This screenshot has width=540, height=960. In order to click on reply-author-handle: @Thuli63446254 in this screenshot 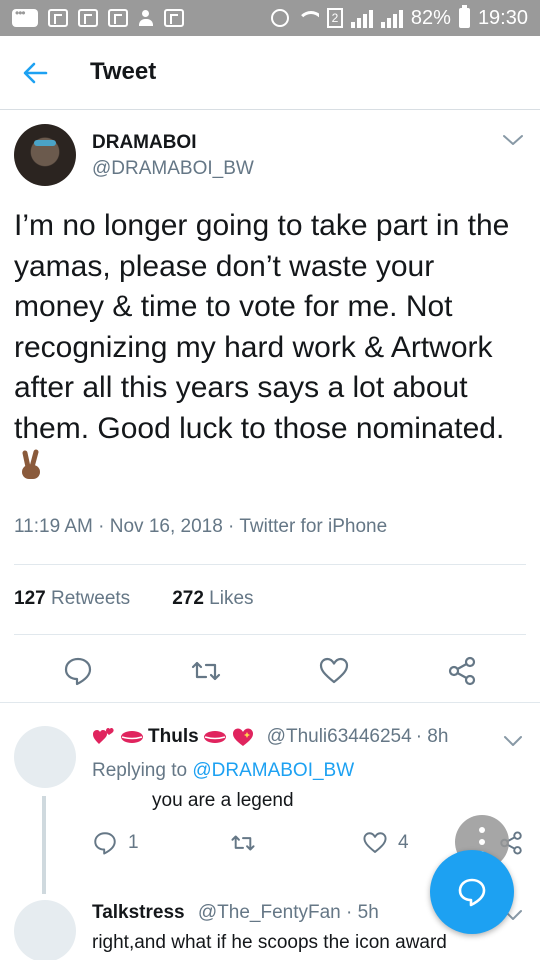, I will do `click(339, 737)`.